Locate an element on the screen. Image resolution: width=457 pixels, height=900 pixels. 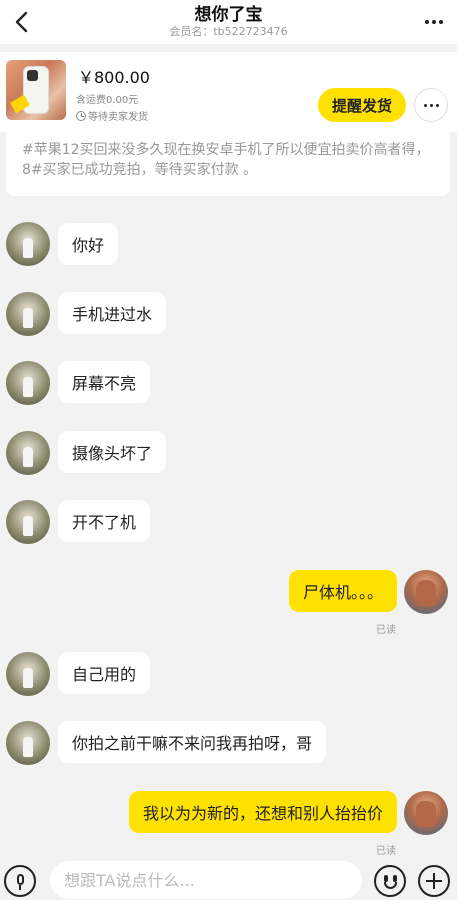
chat-title-block: 想你了宝 会员名：tb522723476 is located at coordinates (228, 21).